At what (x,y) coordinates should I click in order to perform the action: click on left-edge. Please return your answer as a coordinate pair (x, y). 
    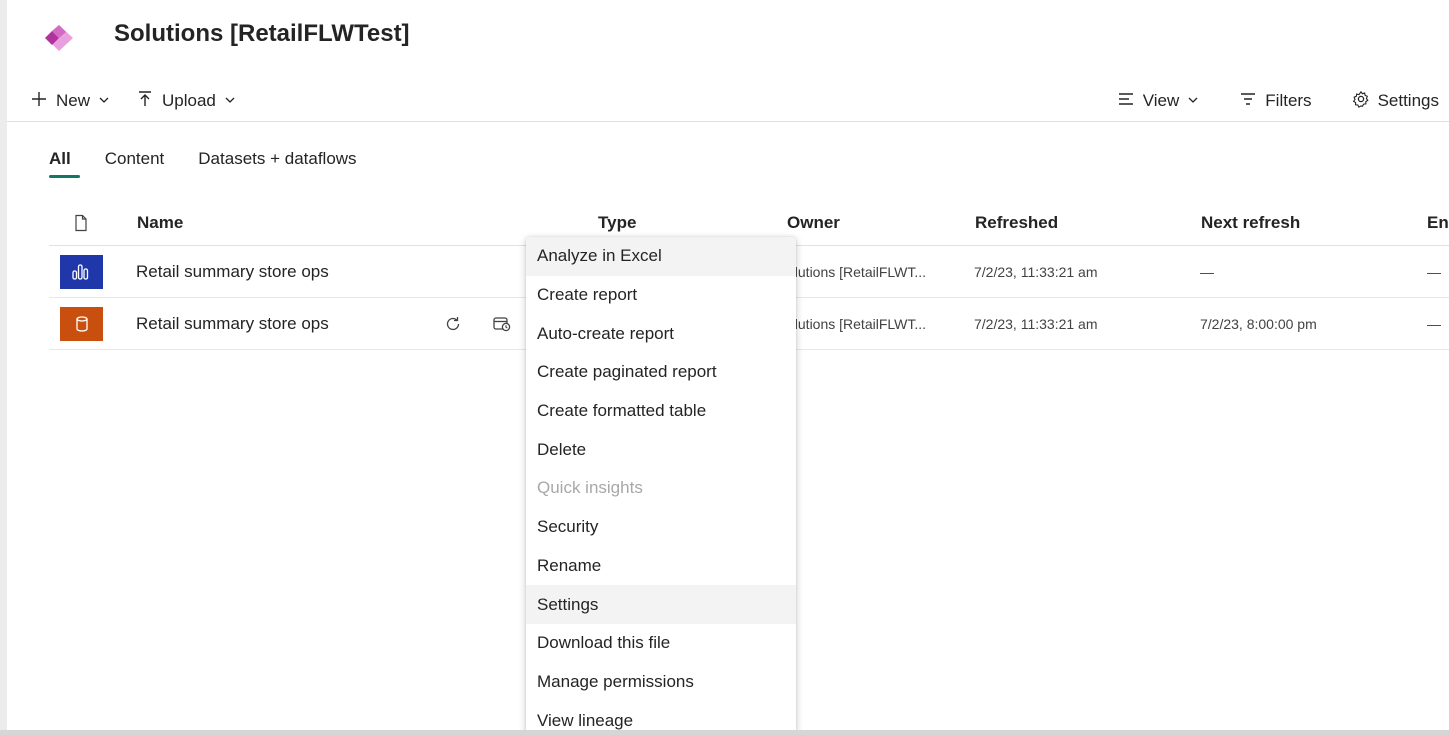
    Looking at the image, I should click on (3, 367).